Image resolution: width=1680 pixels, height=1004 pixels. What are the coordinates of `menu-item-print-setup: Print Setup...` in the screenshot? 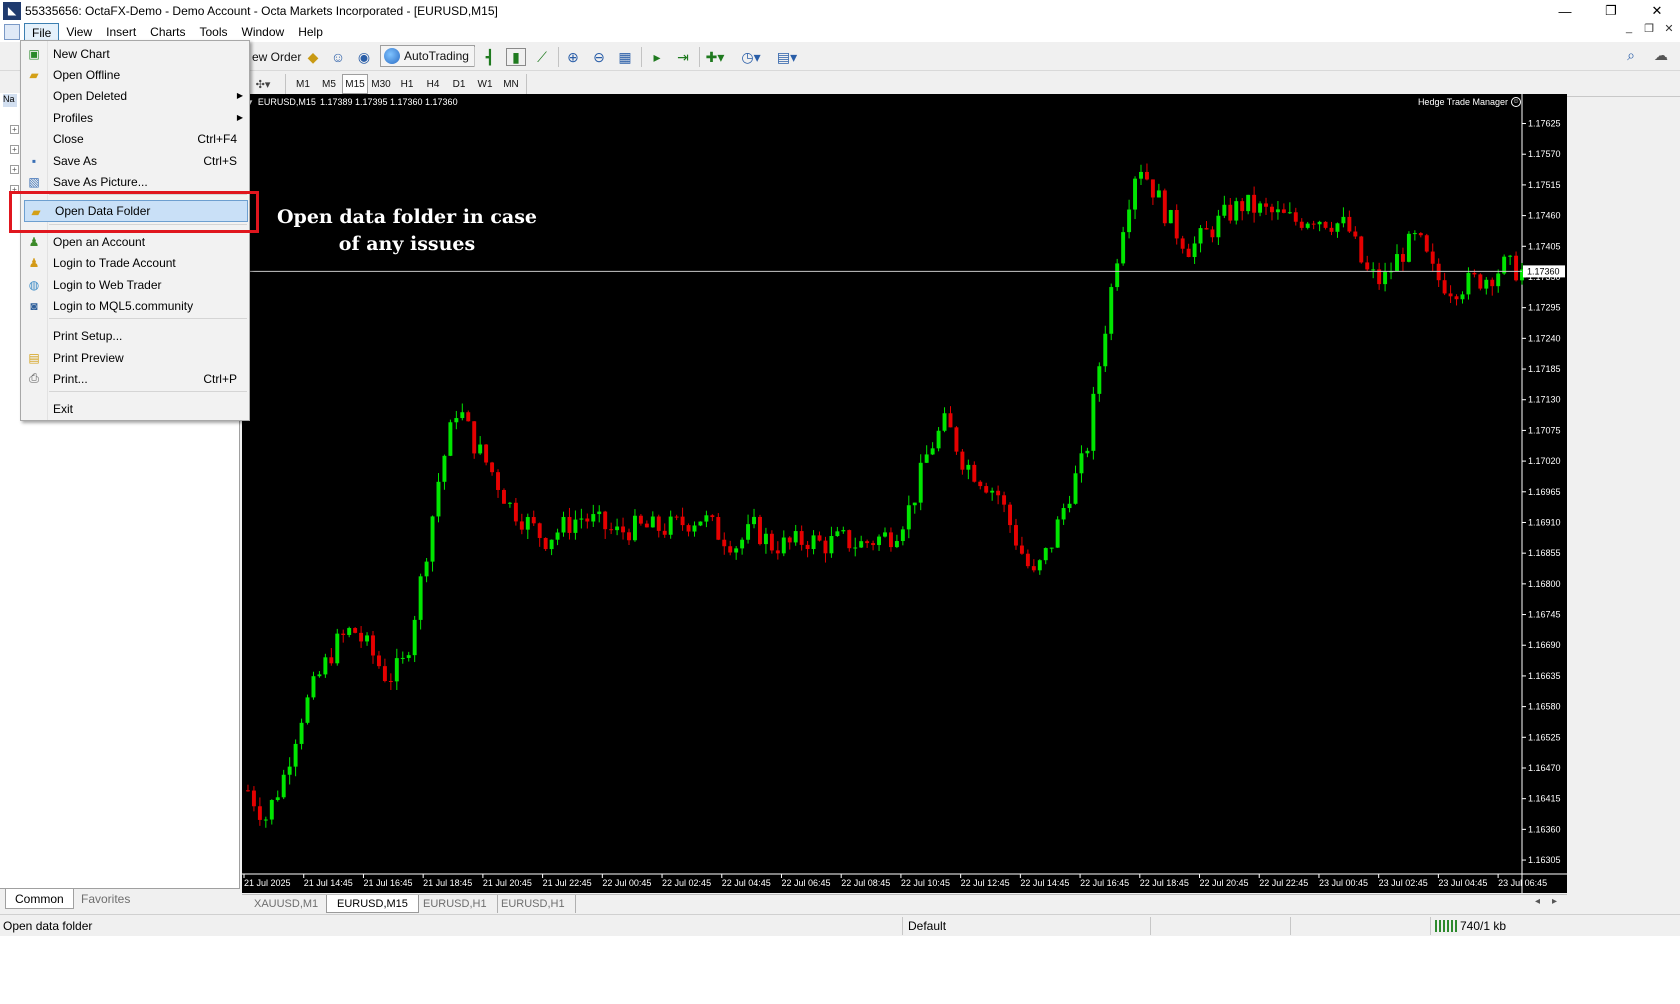 It's located at (136, 335).